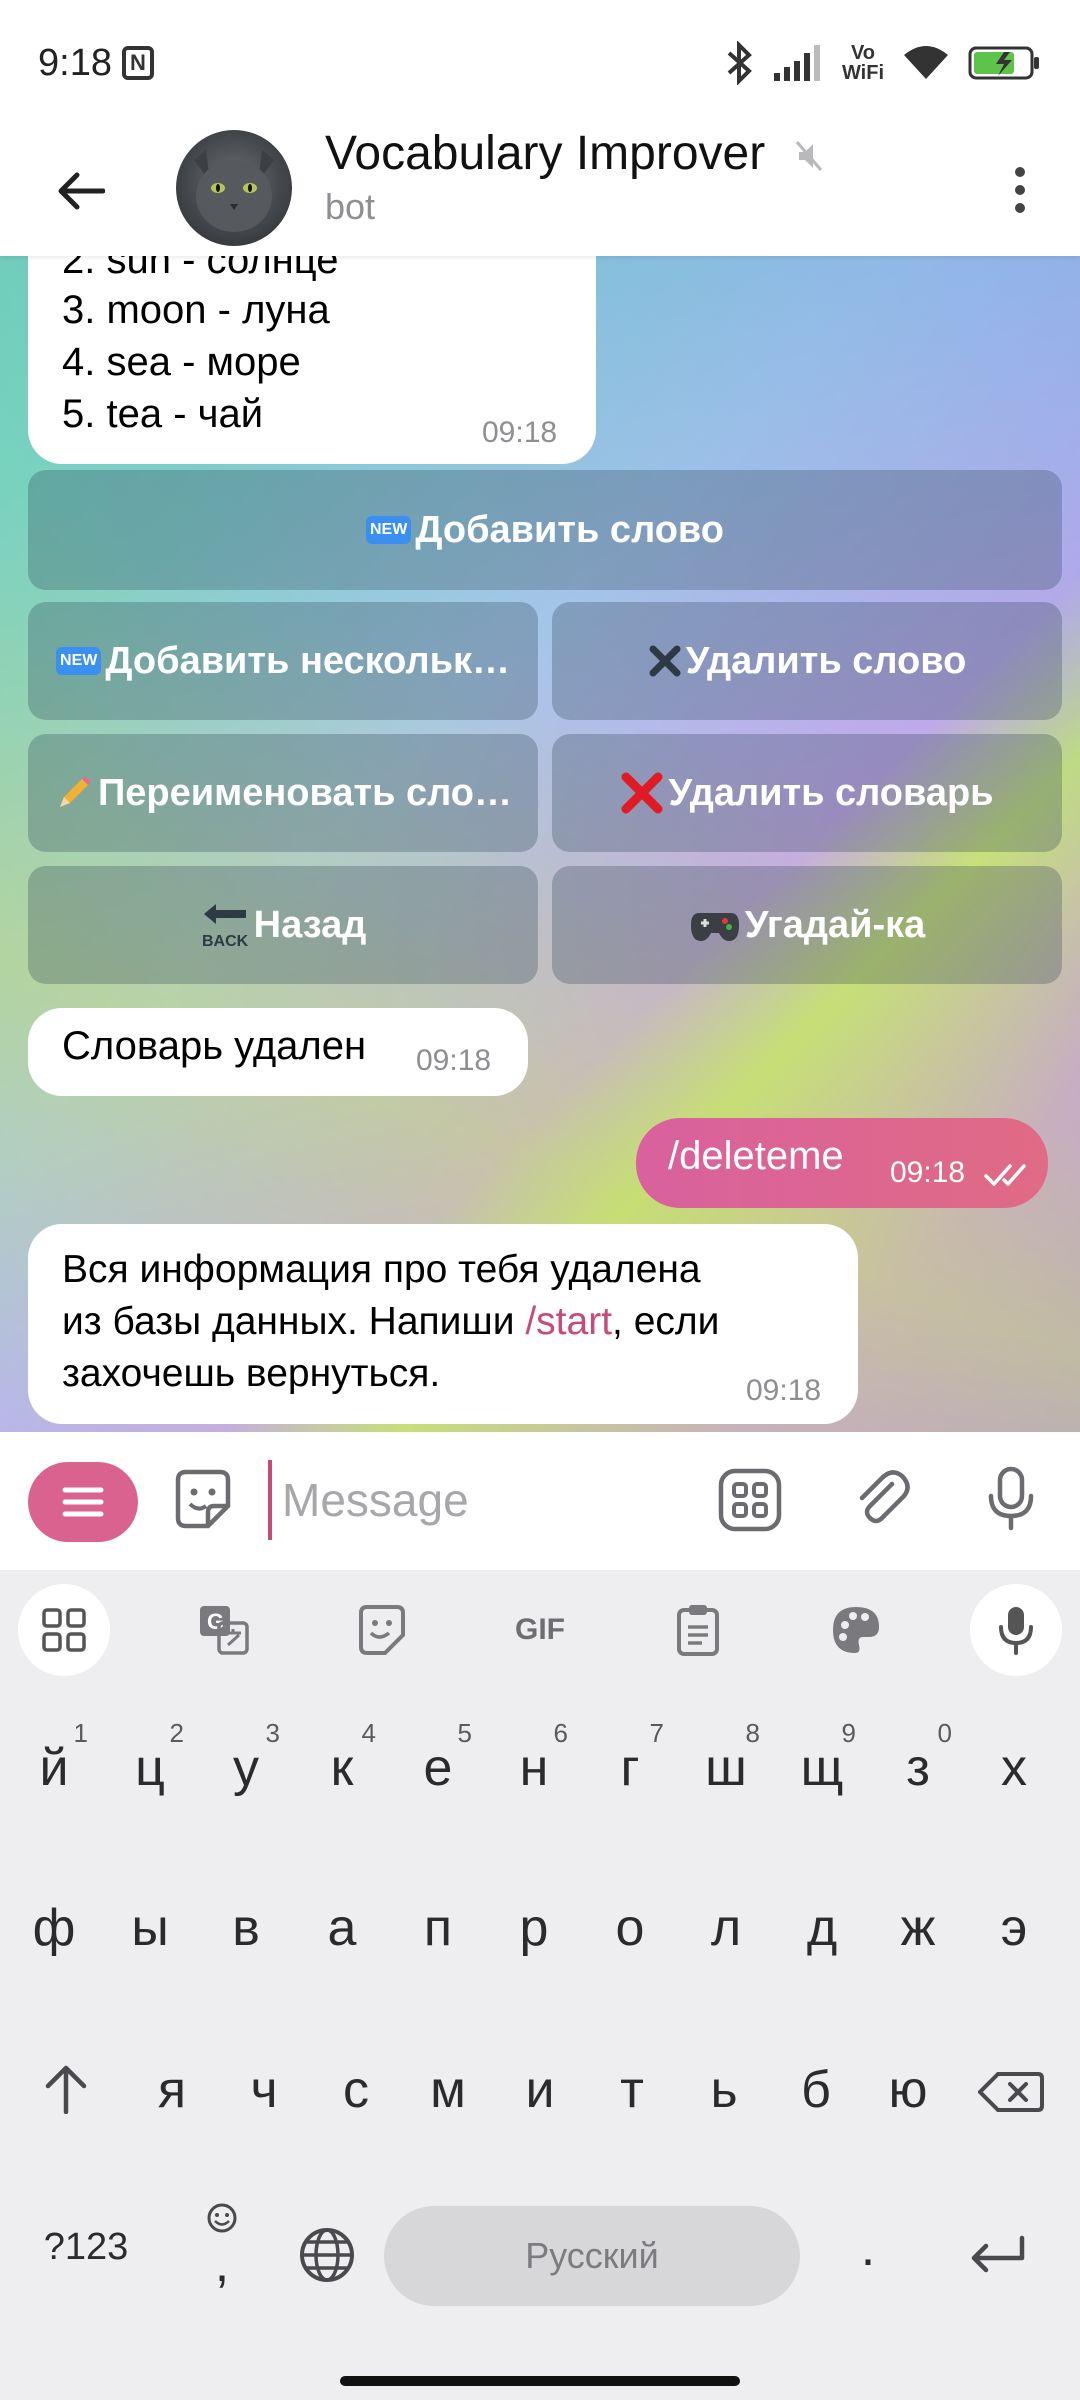 This screenshot has height=2400, width=1080. I want to click on voice-record-button, so click(1011, 1501).